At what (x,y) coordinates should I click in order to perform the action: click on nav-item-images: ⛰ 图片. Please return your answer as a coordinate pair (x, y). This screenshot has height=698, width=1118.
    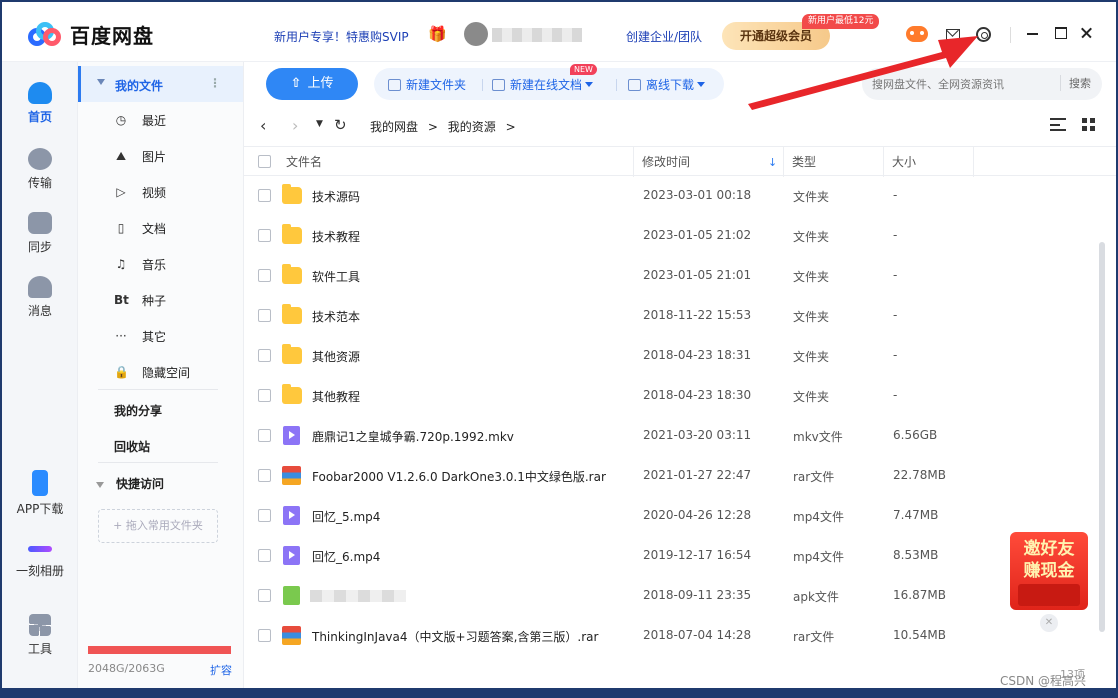
    Looking at the image, I should click on (140, 156).